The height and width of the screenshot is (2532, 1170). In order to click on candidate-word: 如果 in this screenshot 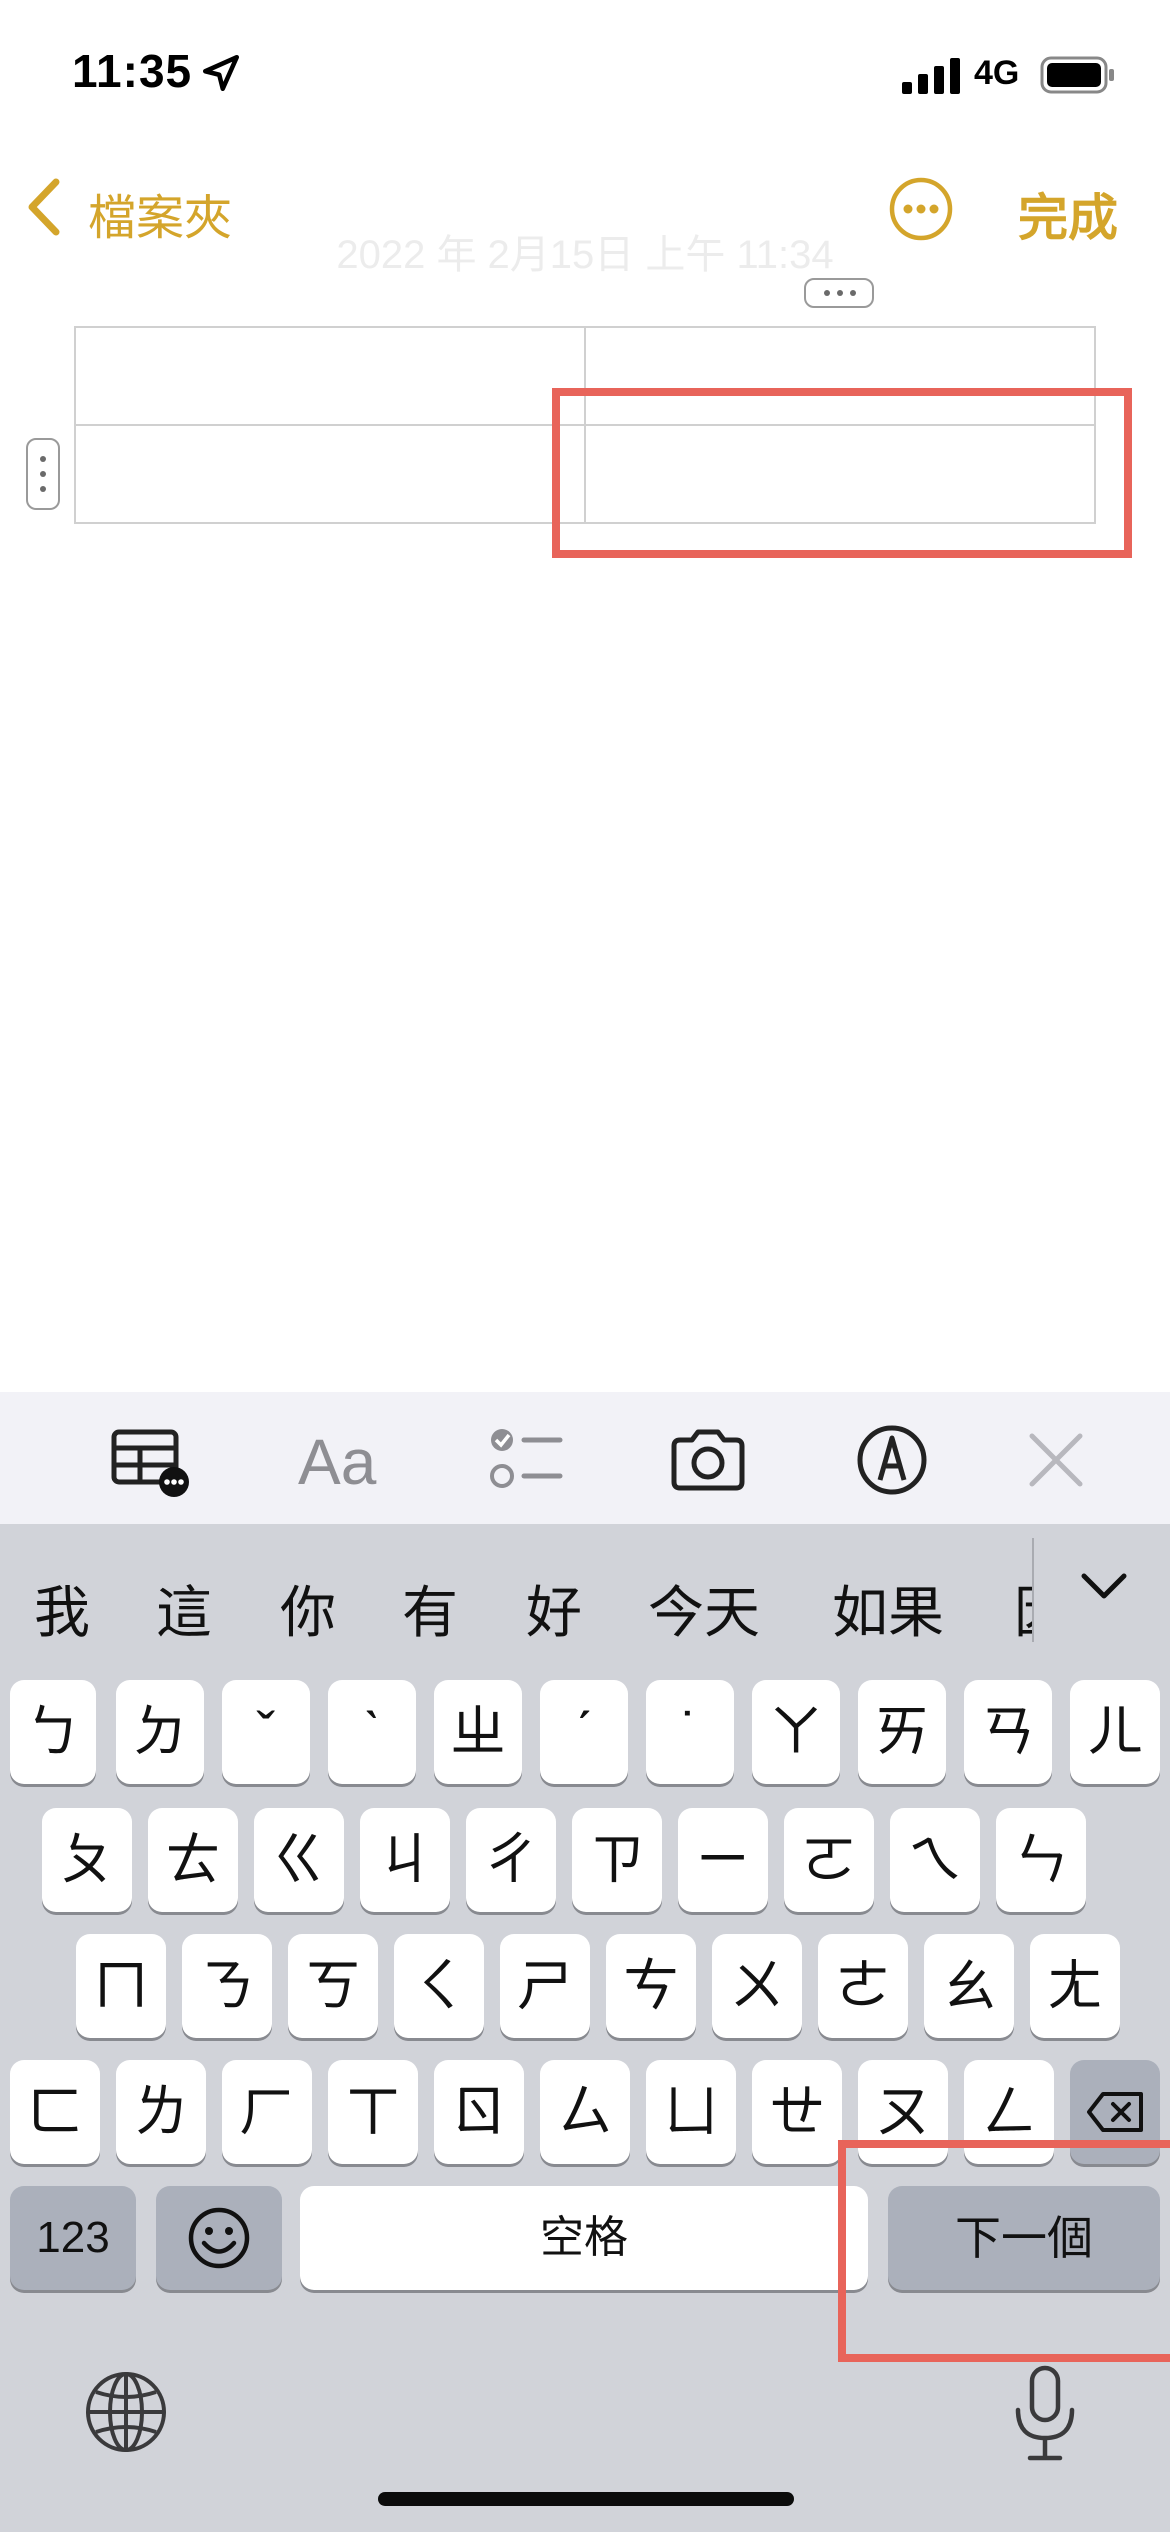, I will do `click(888, 1608)`.